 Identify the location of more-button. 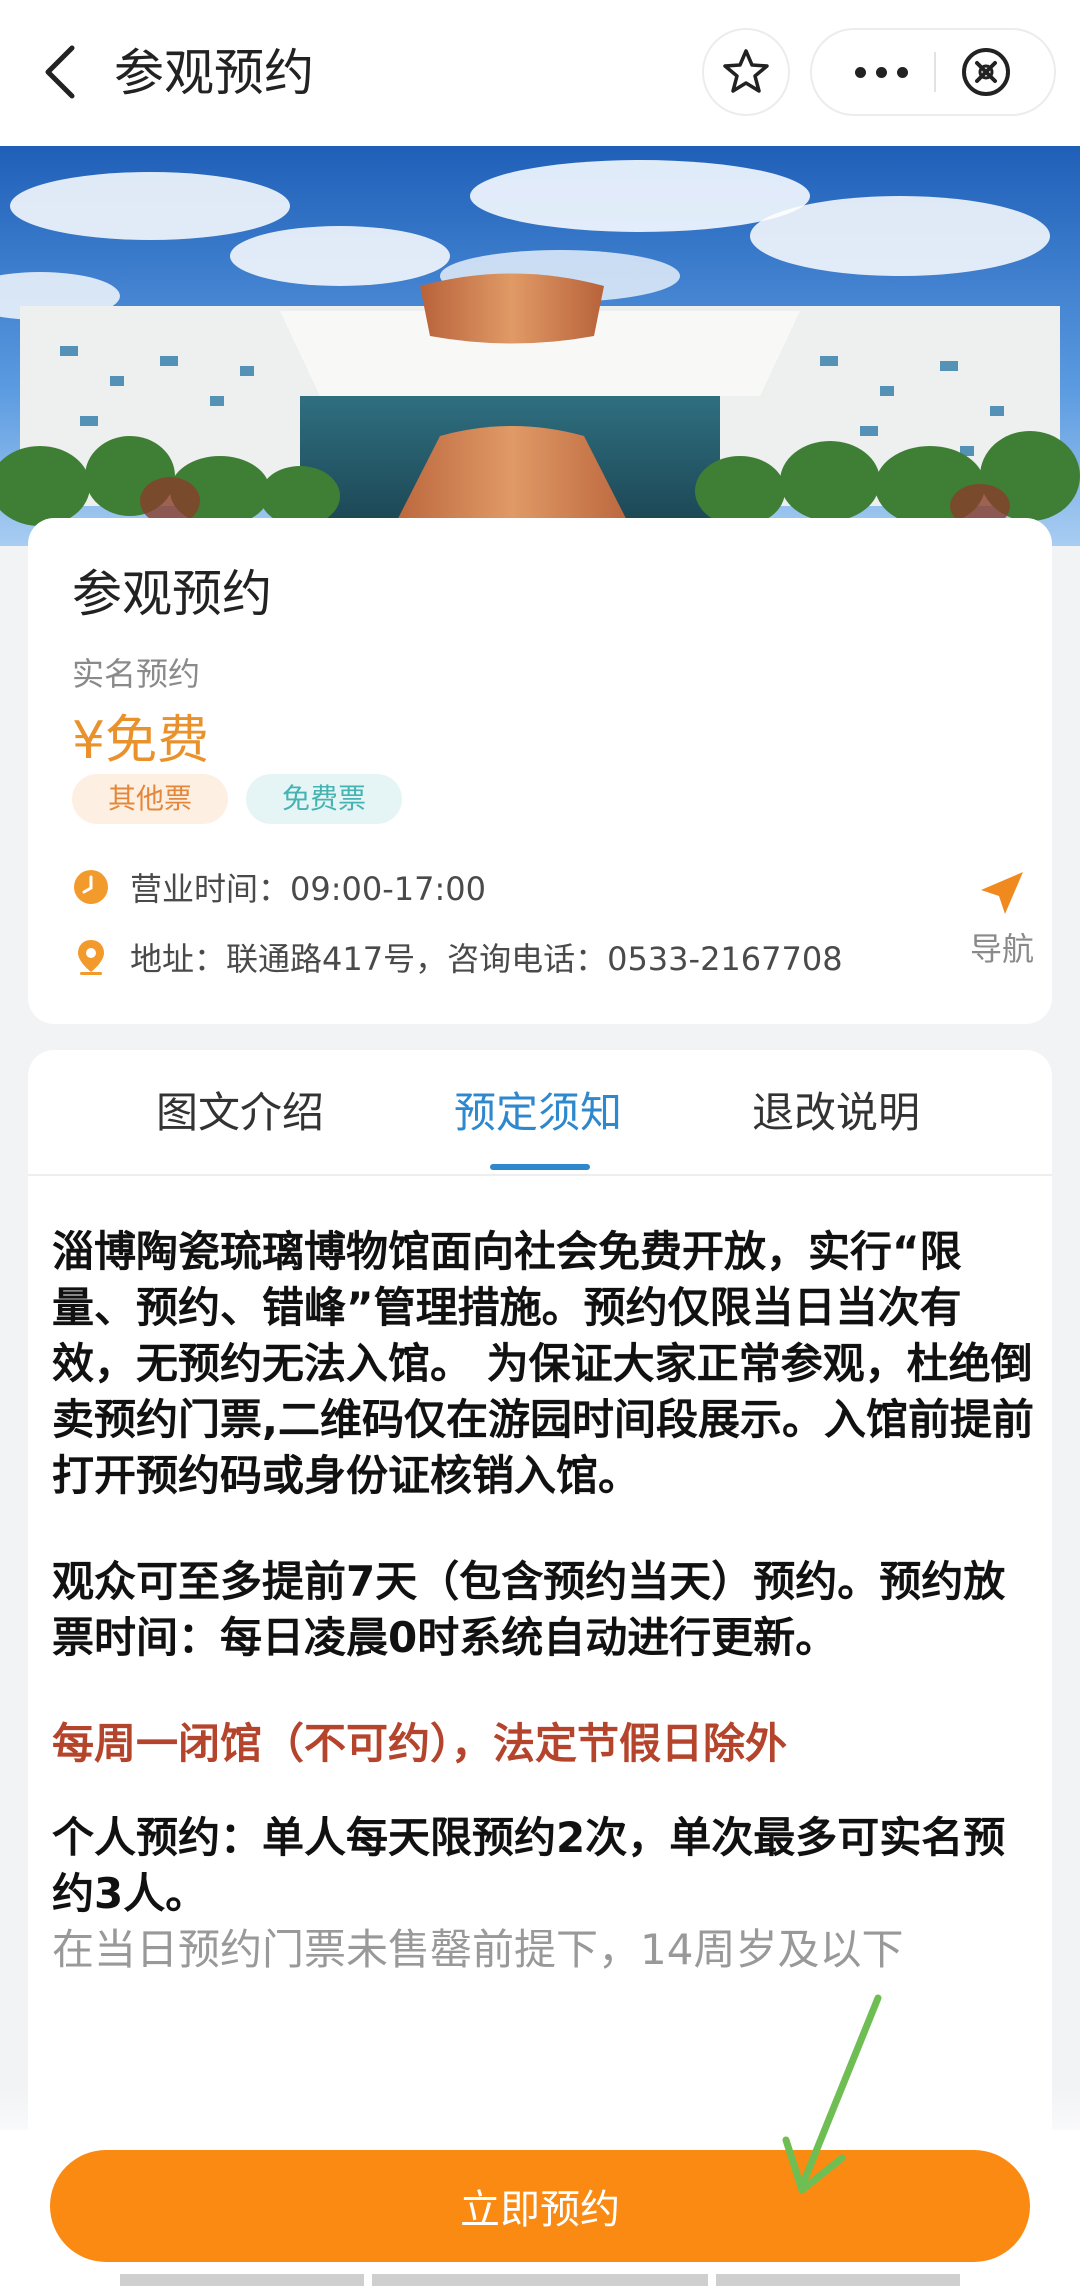
(881, 72).